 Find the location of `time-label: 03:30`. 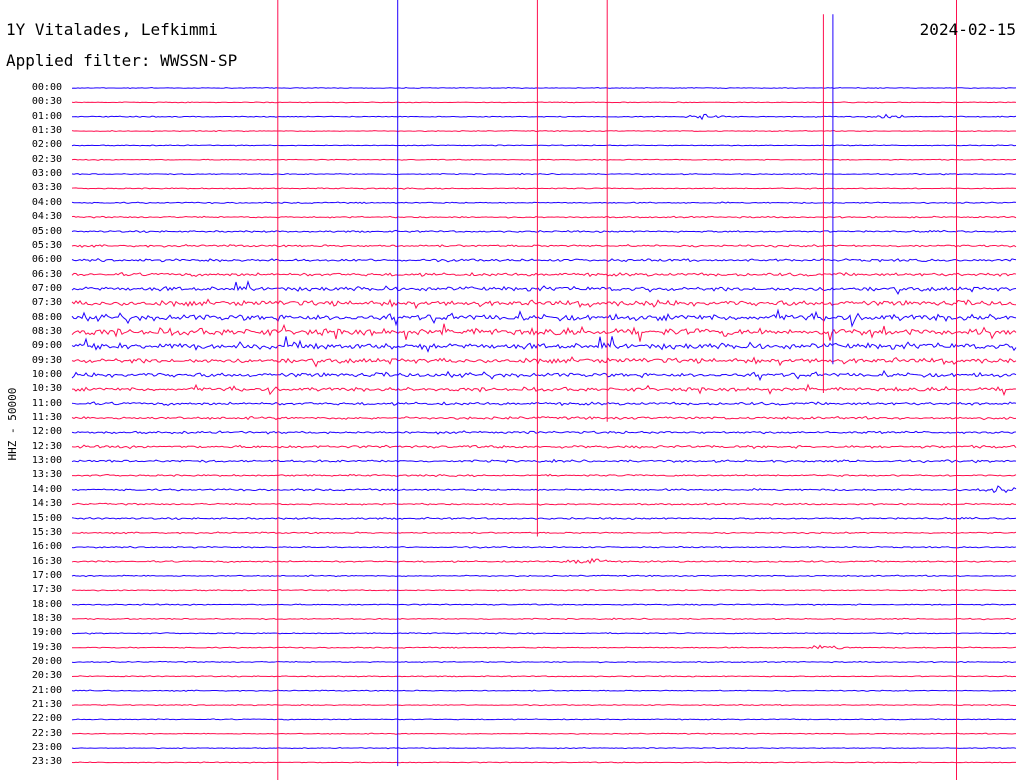

time-label: 03:30 is located at coordinates (46, 188).